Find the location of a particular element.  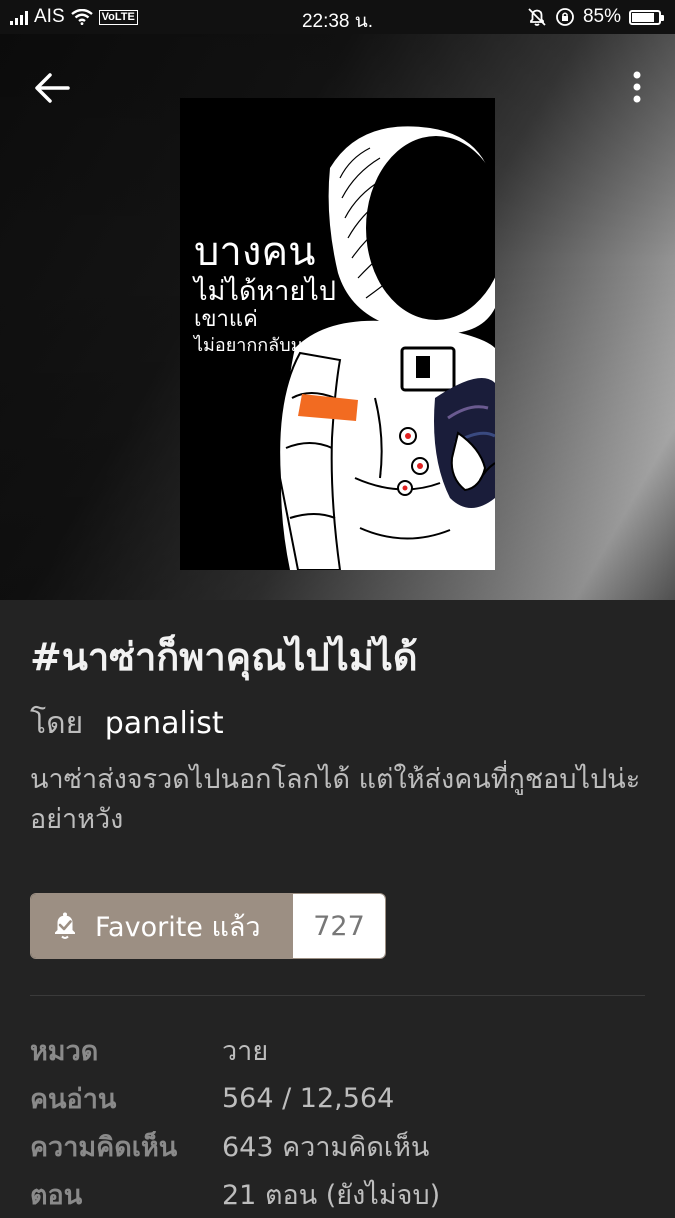

bell-check-icon is located at coordinates (65, 925).